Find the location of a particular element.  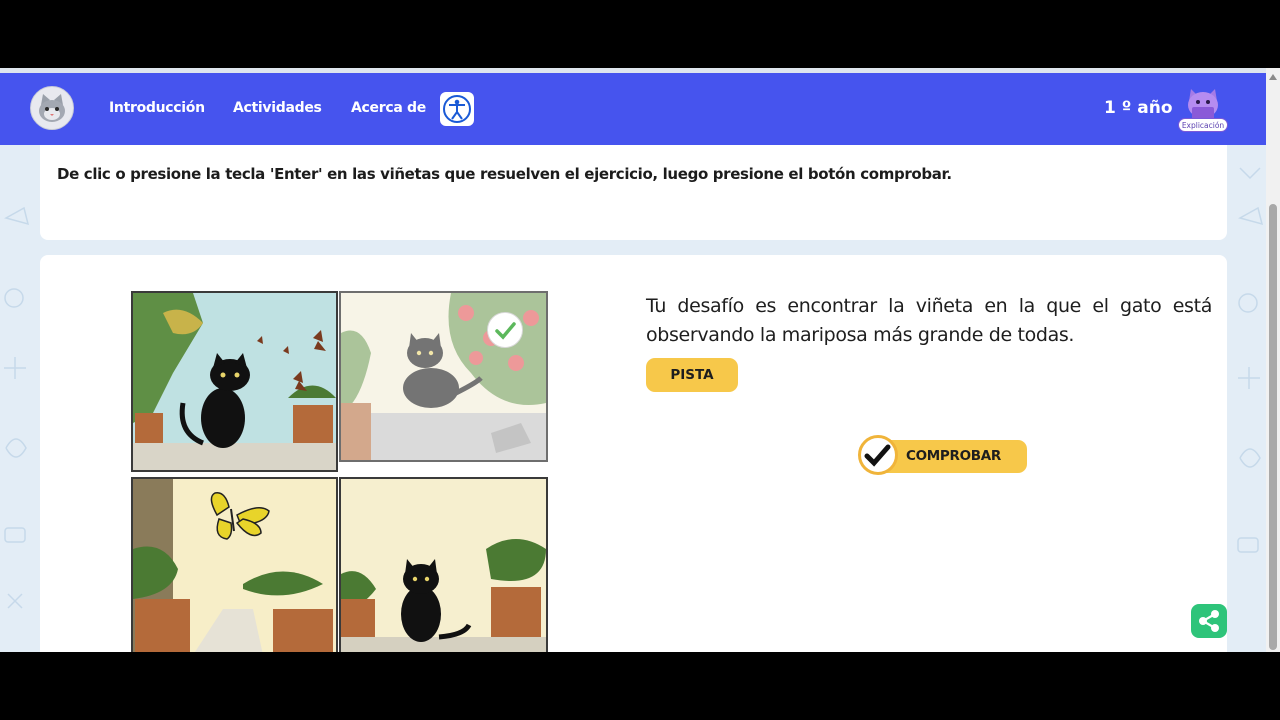

panel-3-illustration is located at coordinates (233, 565).